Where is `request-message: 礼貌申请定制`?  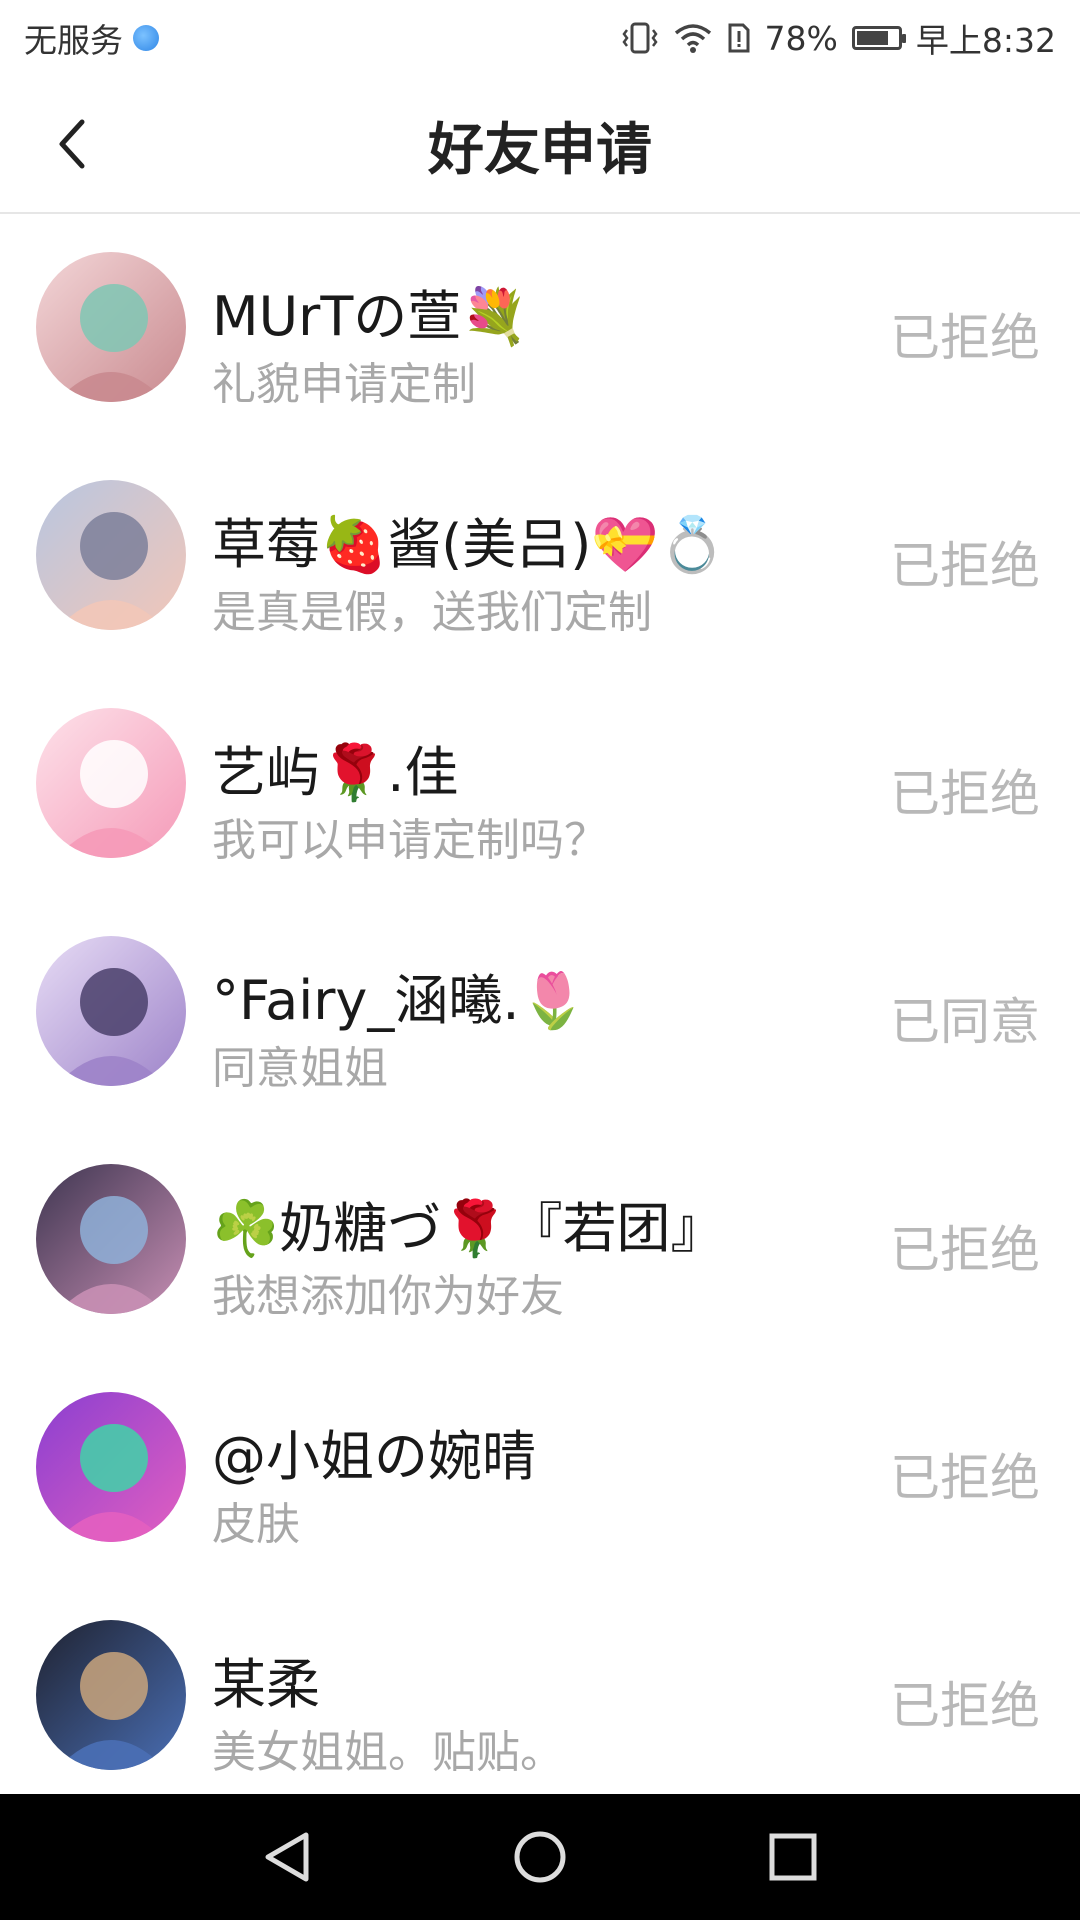 request-message: 礼貌申请定制 is located at coordinates (344, 384).